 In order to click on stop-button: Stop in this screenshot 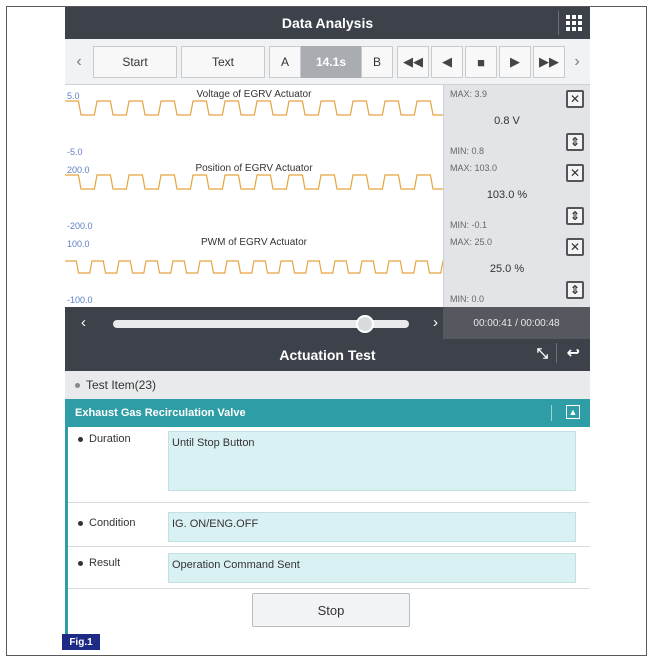, I will do `click(331, 610)`.